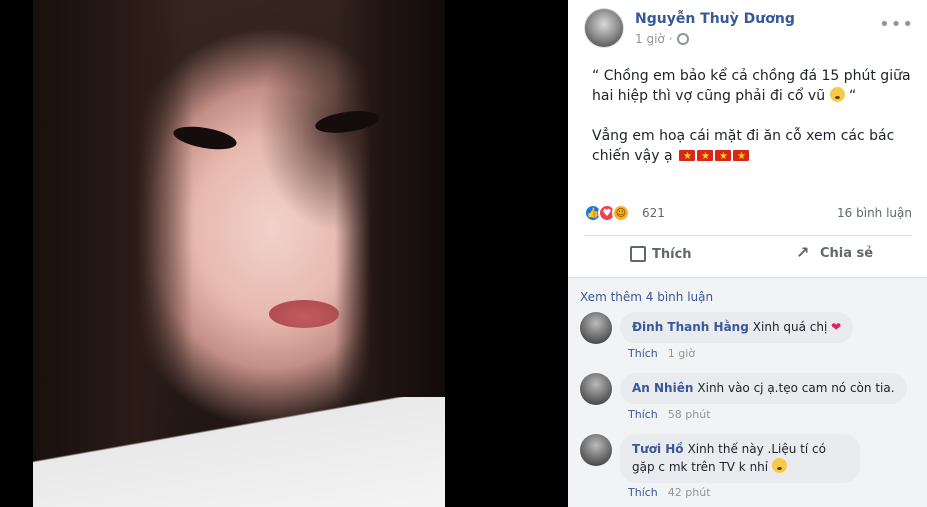 The width and height of the screenshot is (927, 507). I want to click on comment-bubble: Đinh Thanh Hằng Xinh quá chị ❤, so click(737, 327).